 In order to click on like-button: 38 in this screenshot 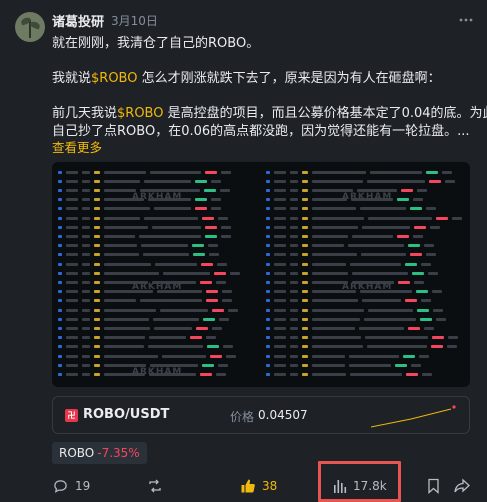, I will do `click(258, 486)`.